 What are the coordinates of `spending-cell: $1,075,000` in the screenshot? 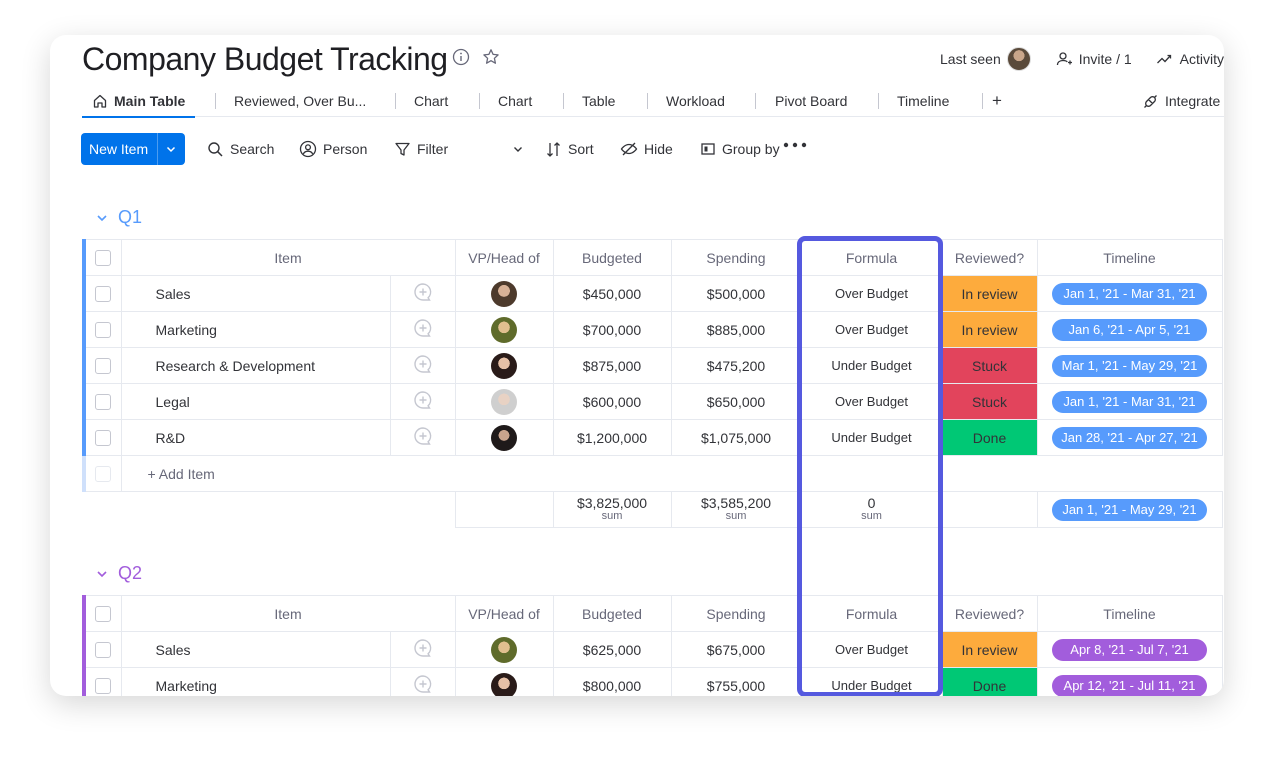 It's located at (736, 437).